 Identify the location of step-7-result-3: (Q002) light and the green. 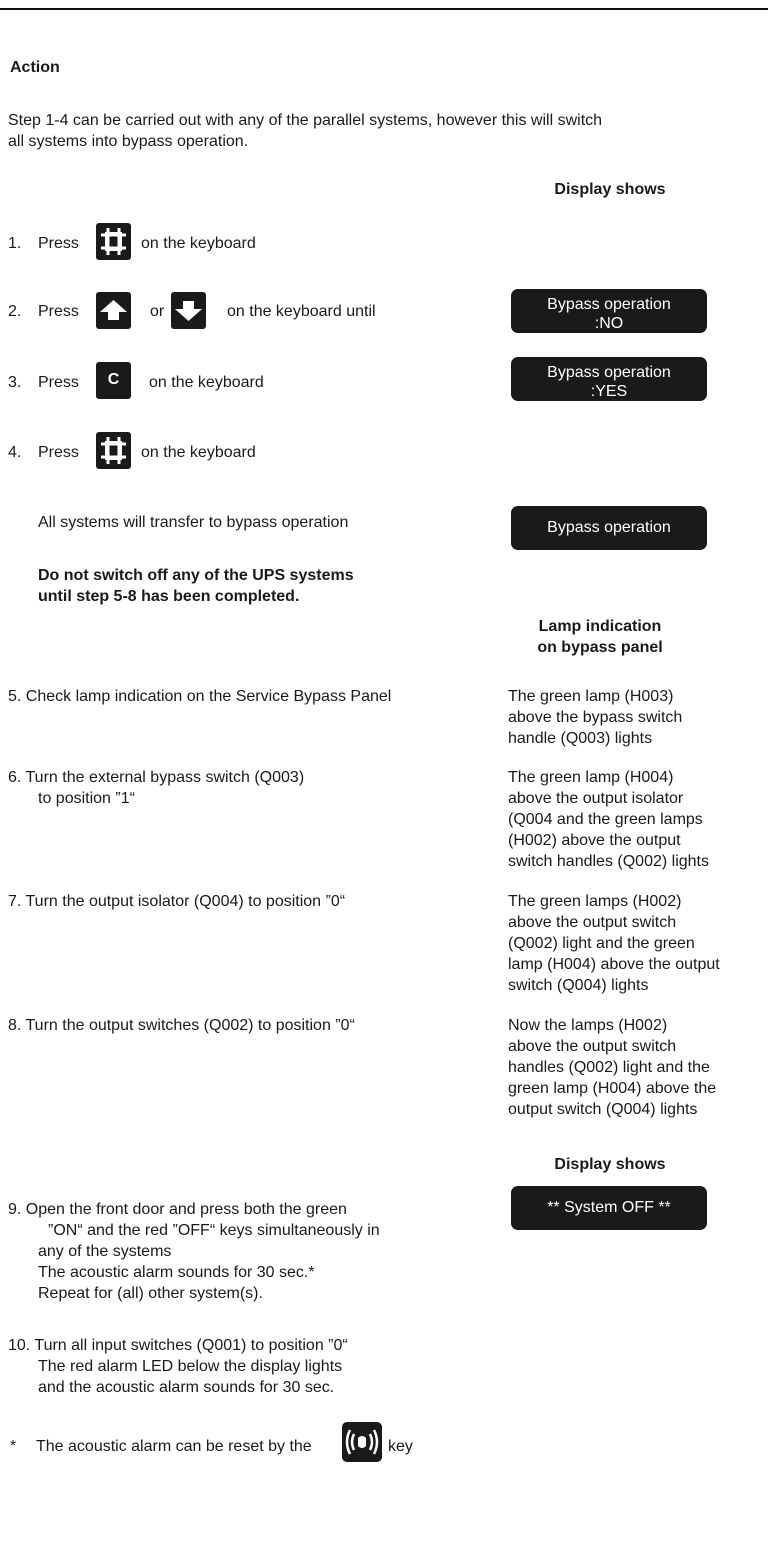
(601, 943).